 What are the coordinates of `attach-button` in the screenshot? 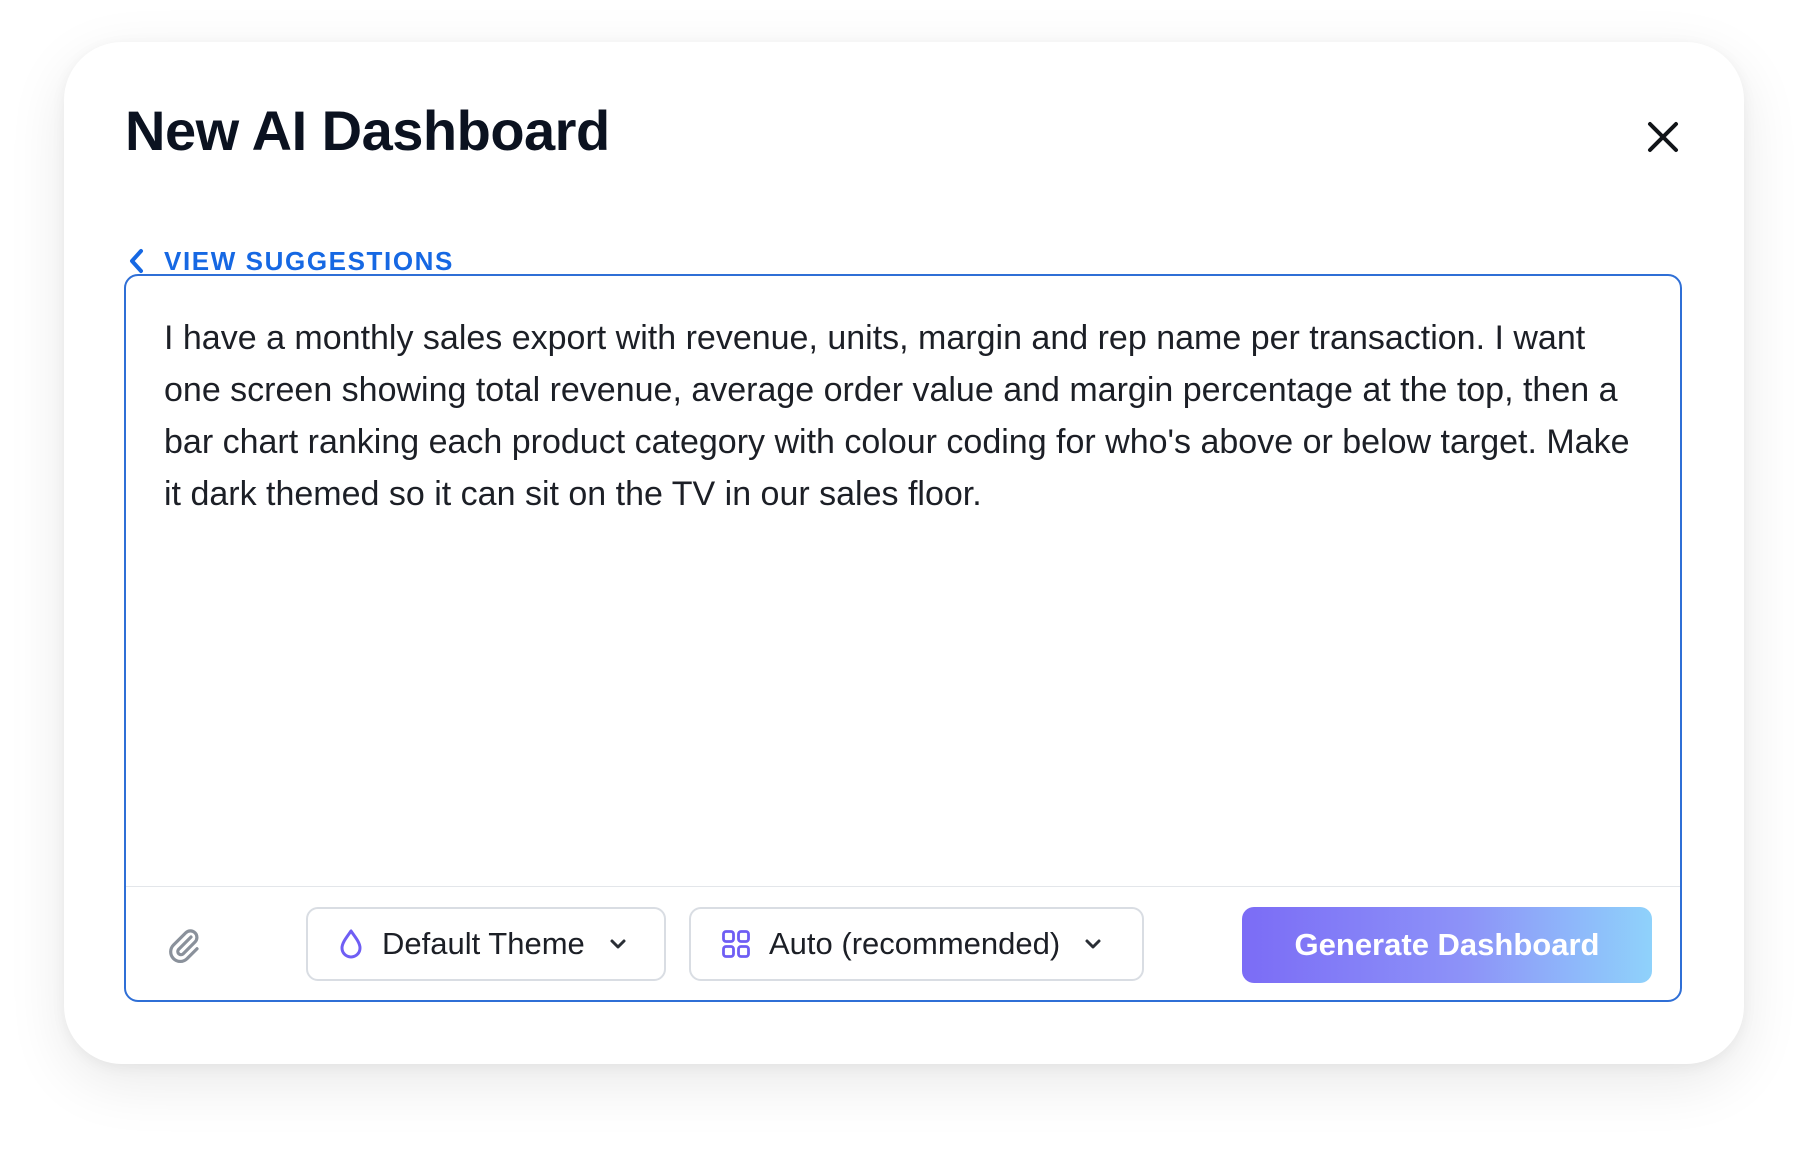 It's located at (184, 945).